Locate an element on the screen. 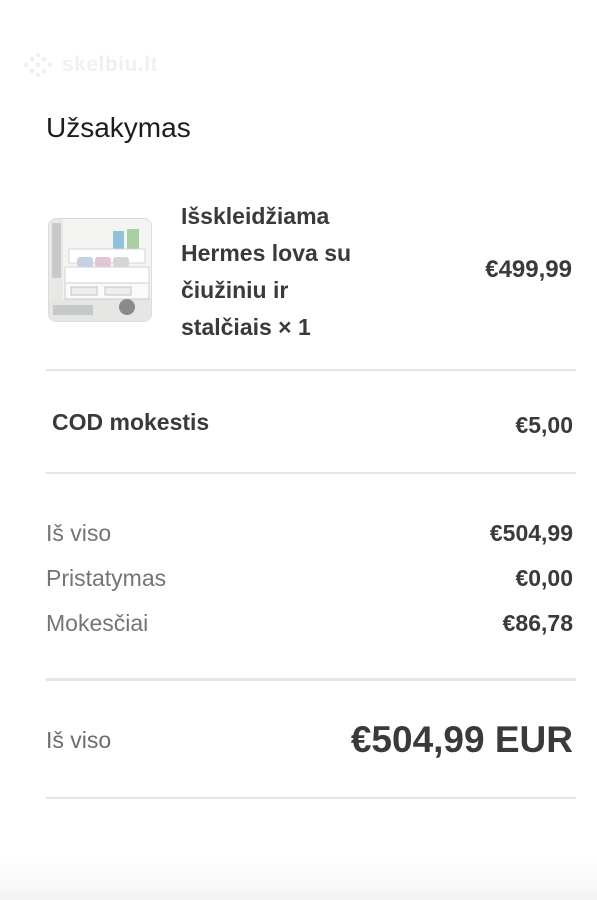  item-name-line: stalčiais × 1 is located at coordinates (246, 327).